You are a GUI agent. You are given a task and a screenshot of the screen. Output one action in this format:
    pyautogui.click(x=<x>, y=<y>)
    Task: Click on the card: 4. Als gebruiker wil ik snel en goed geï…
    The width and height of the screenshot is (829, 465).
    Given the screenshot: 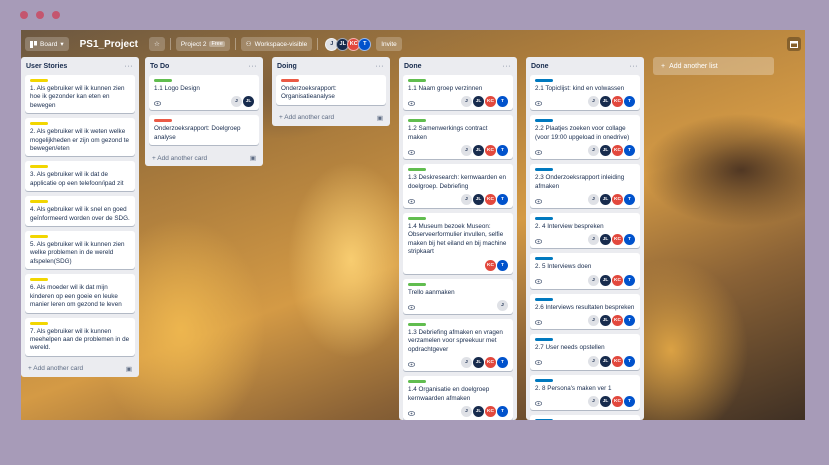 What is the action you would take?
    pyautogui.click(x=80, y=211)
    